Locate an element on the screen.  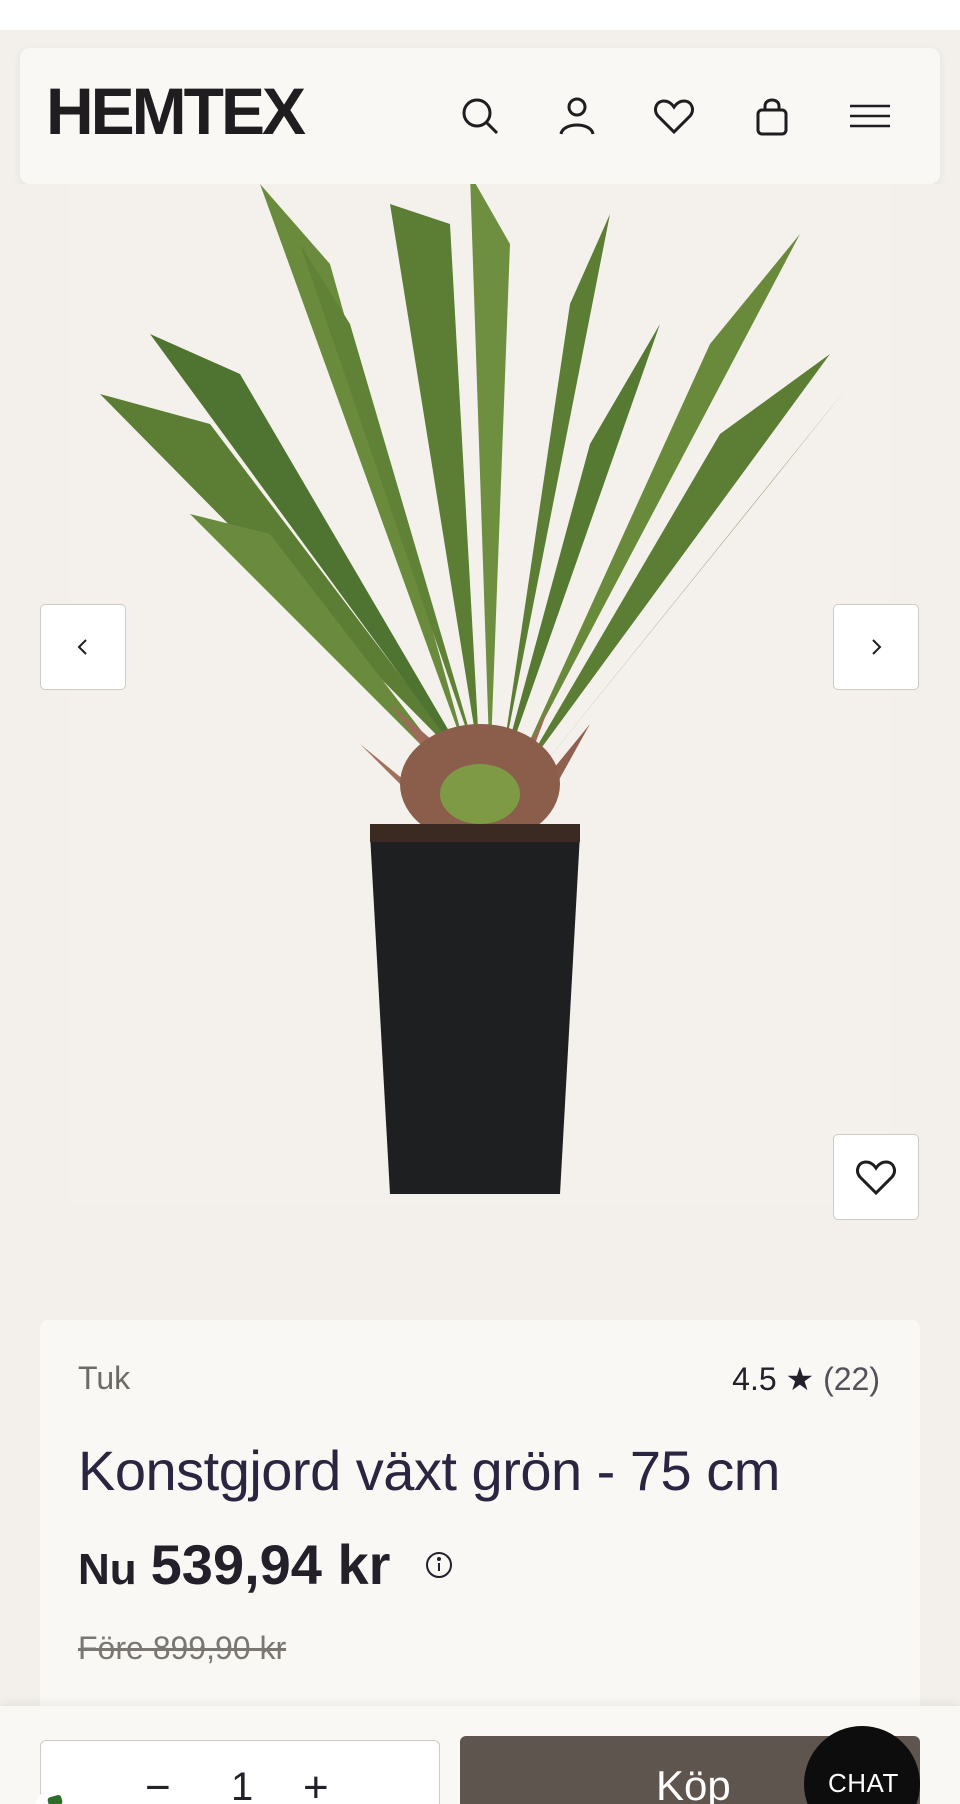
search-icon is located at coordinates (480, 116).